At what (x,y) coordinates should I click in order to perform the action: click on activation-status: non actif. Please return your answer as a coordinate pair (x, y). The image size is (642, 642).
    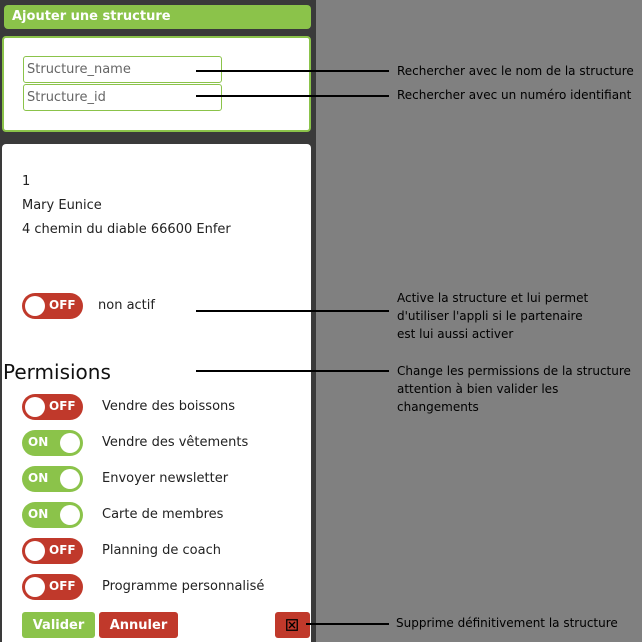
    Looking at the image, I should click on (126, 305).